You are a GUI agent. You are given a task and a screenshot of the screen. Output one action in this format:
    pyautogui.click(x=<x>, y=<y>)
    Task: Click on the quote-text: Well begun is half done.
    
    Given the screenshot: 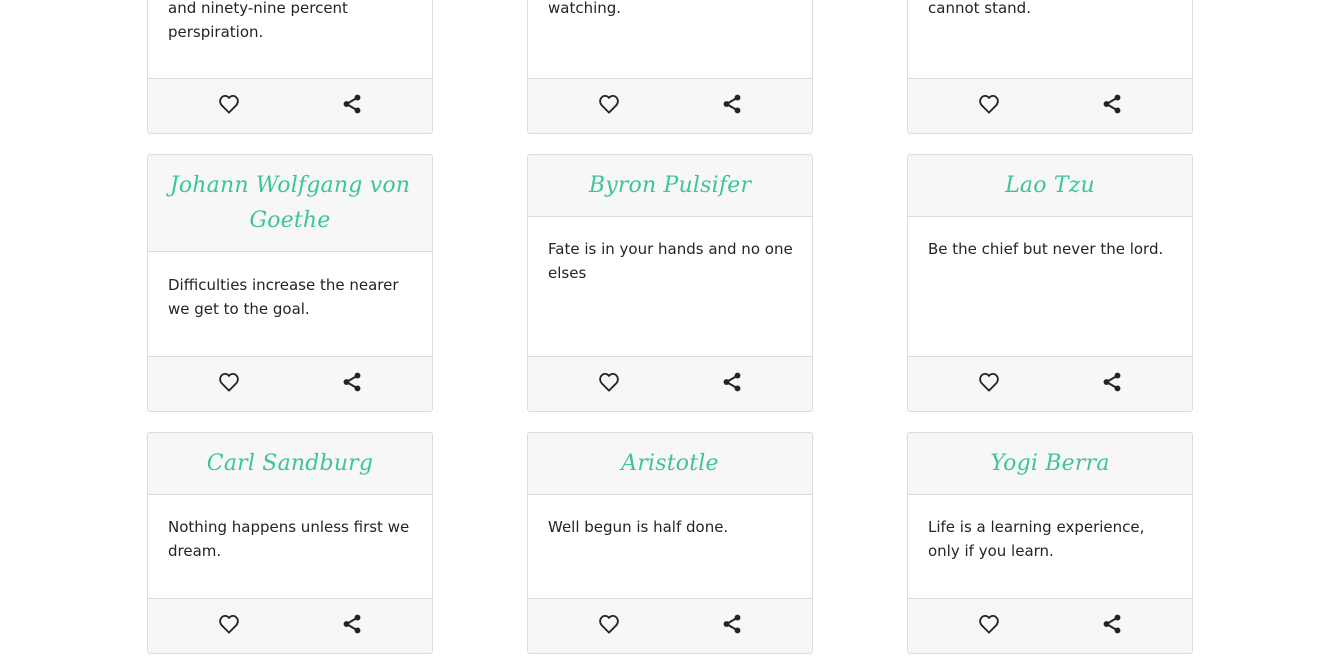 What is the action you would take?
    pyautogui.click(x=638, y=527)
    